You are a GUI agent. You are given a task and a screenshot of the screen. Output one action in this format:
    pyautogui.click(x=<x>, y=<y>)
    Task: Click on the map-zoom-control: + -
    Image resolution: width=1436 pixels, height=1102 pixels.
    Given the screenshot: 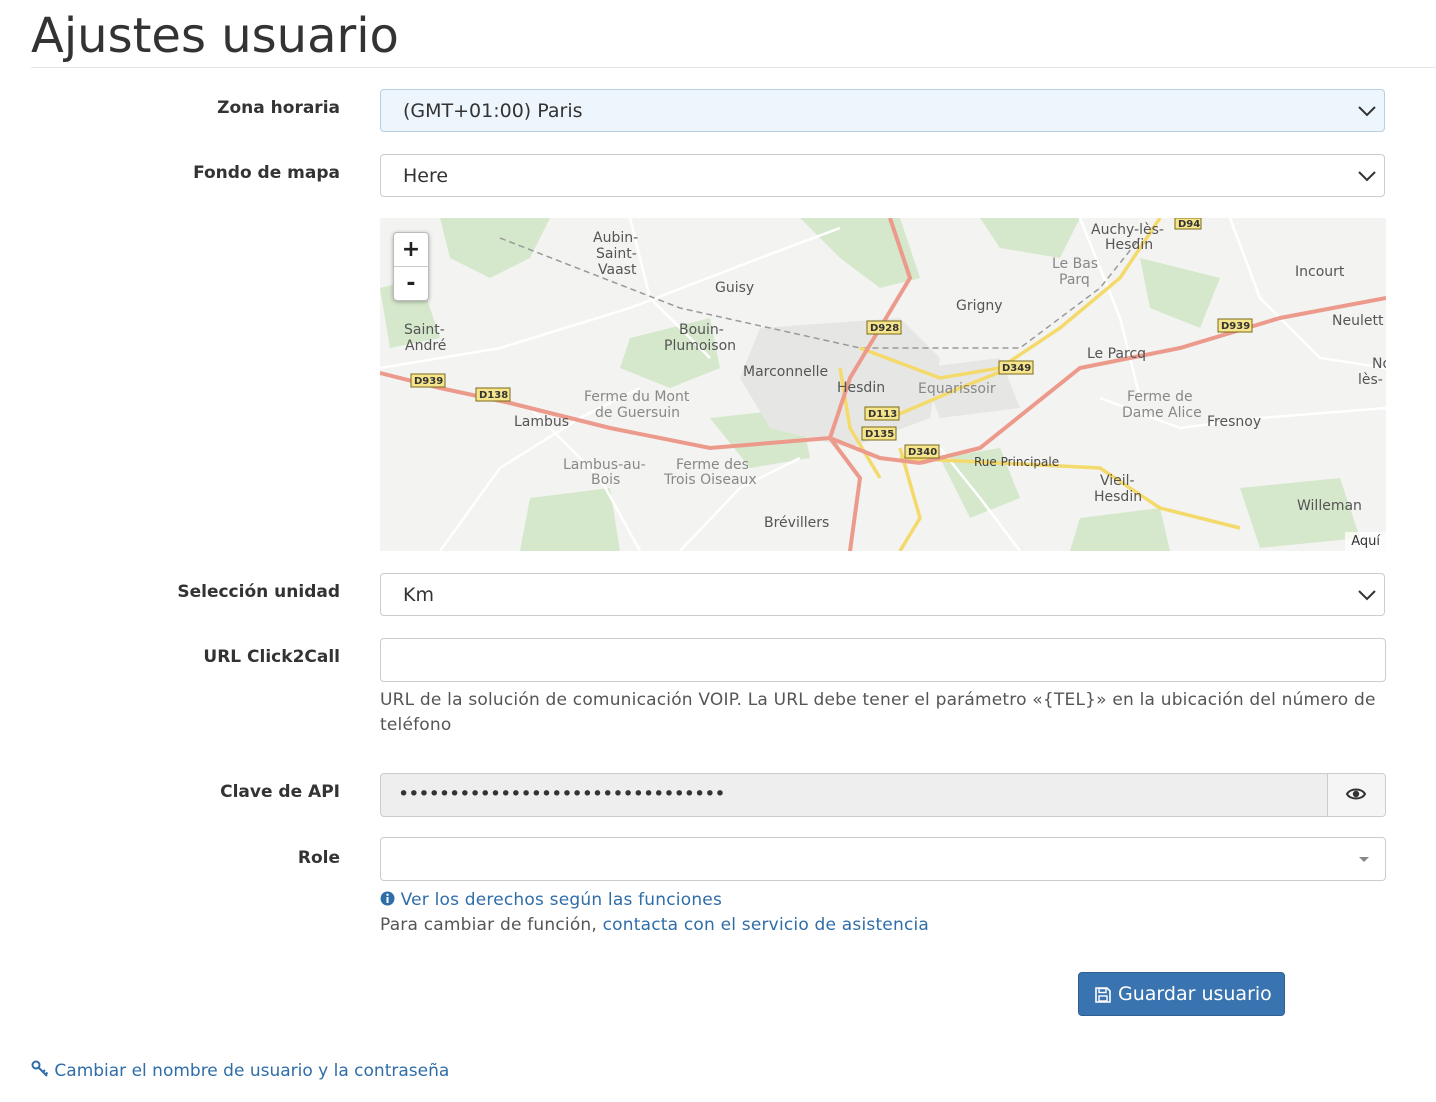 What is the action you would take?
    pyautogui.click(x=411, y=266)
    